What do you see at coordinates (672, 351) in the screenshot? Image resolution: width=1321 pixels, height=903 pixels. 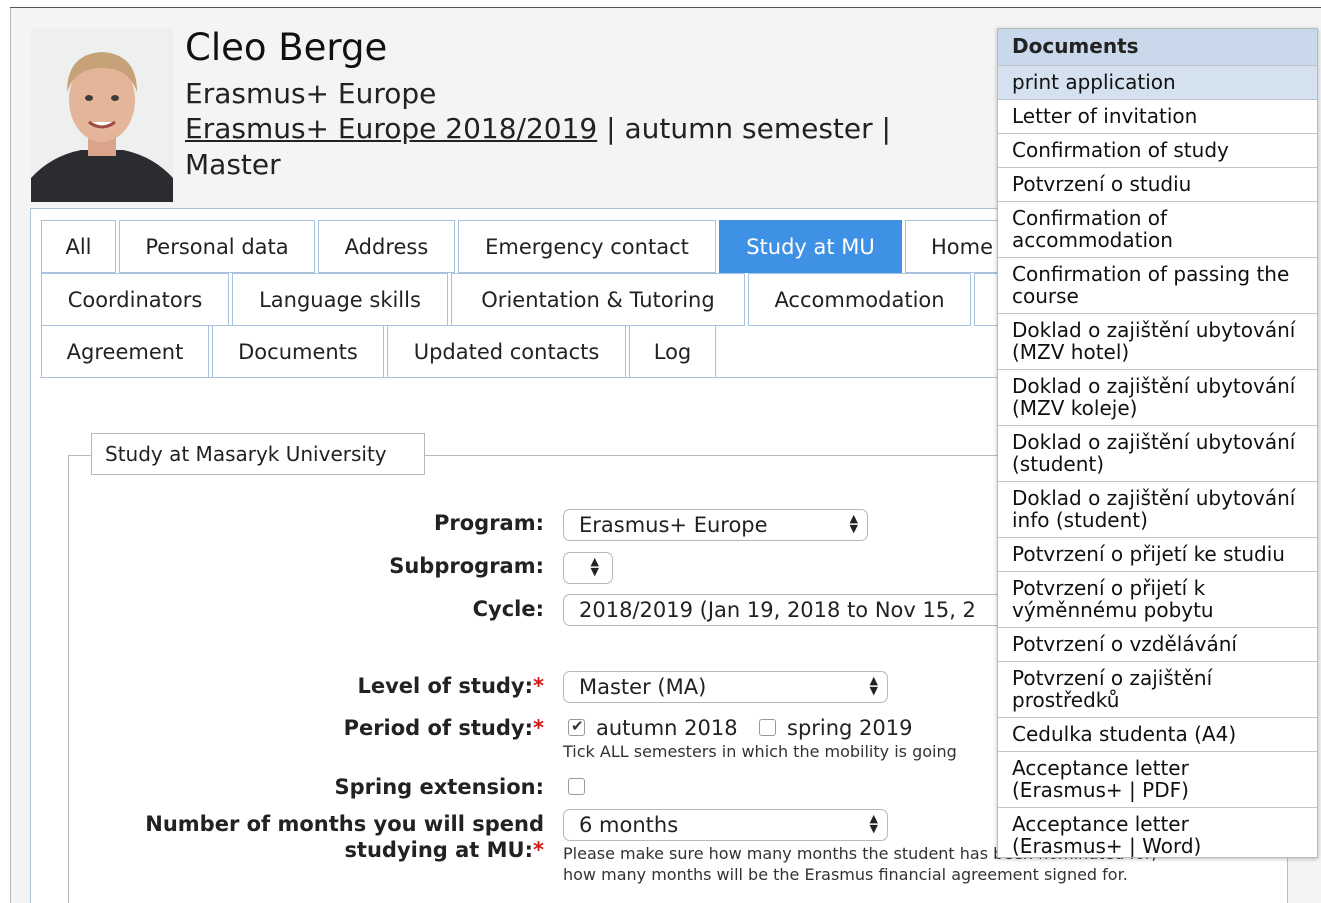 I see `tab-log: Log` at bounding box center [672, 351].